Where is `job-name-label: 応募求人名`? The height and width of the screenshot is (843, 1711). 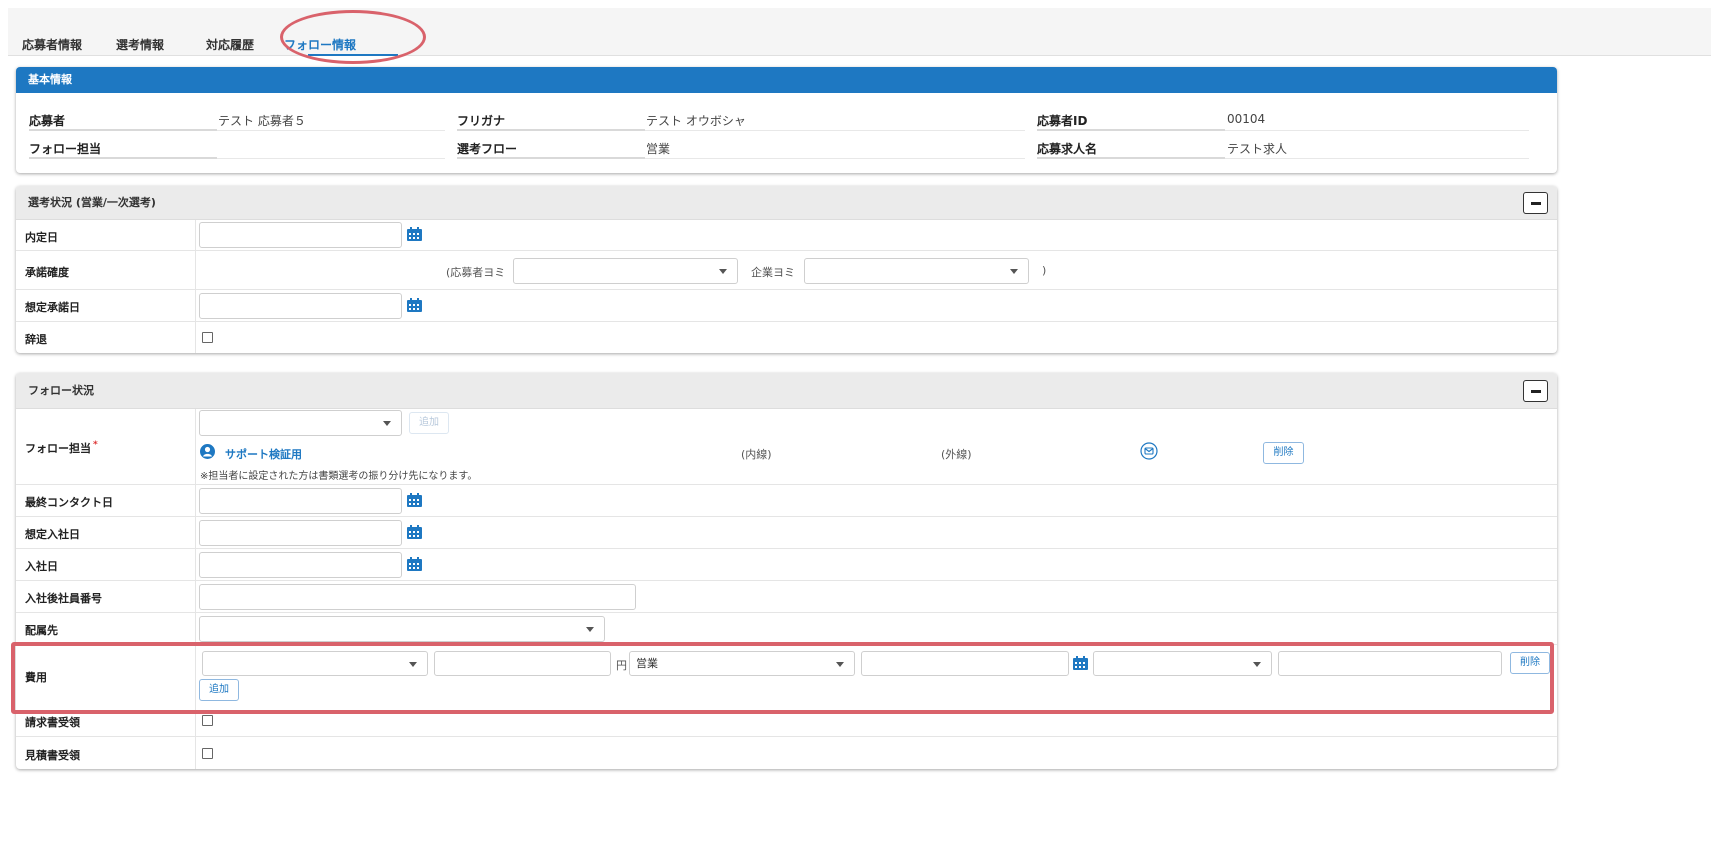 job-name-label: 応募求人名 is located at coordinates (1067, 149).